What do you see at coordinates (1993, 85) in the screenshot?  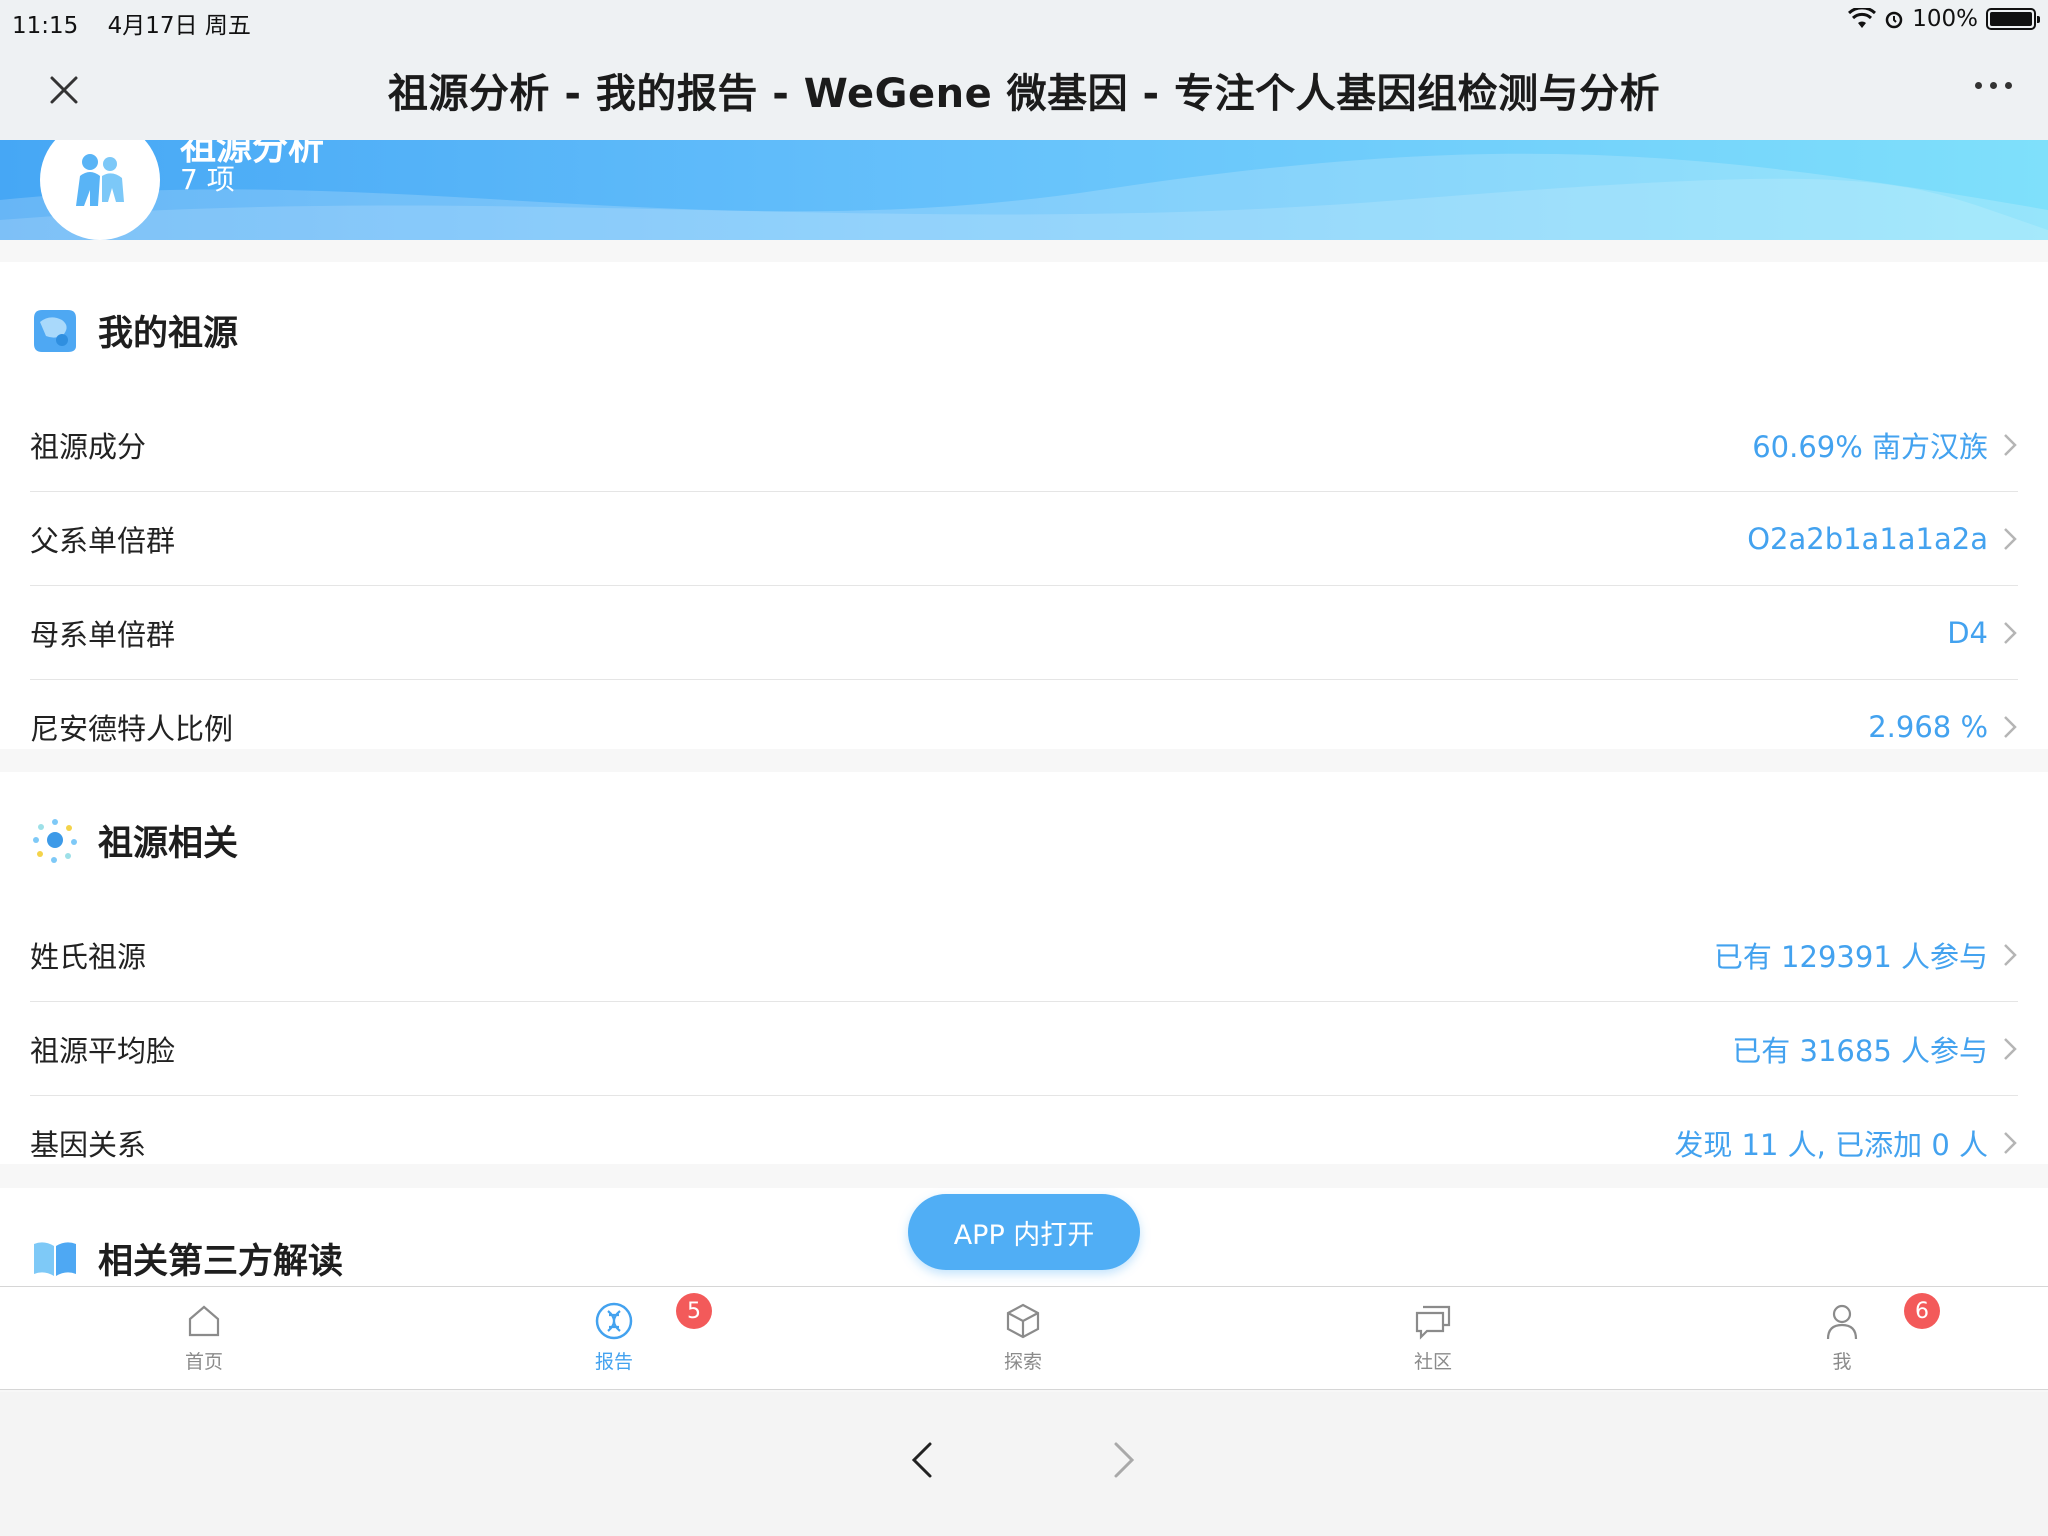 I see `more-icon` at bounding box center [1993, 85].